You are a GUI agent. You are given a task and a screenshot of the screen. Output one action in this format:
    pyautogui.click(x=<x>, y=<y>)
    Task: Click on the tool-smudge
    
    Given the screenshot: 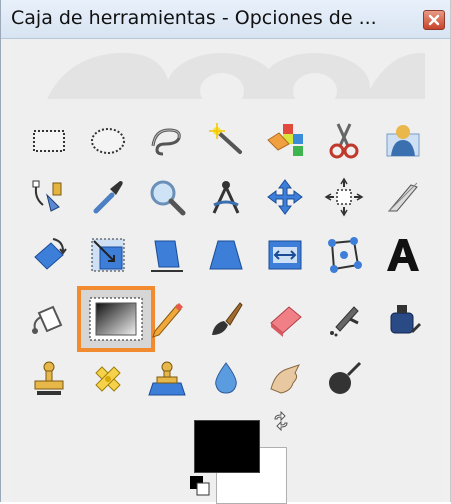 What is the action you would take?
    pyautogui.click(x=285, y=379)
    